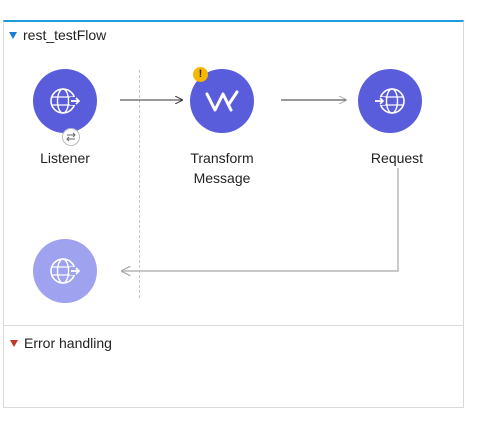 The image size is (480, 425). What do you see at coordinates (222, 178) in the screenshot?
I see `transform-label-line2: Message` at bounding box center [222, 178].